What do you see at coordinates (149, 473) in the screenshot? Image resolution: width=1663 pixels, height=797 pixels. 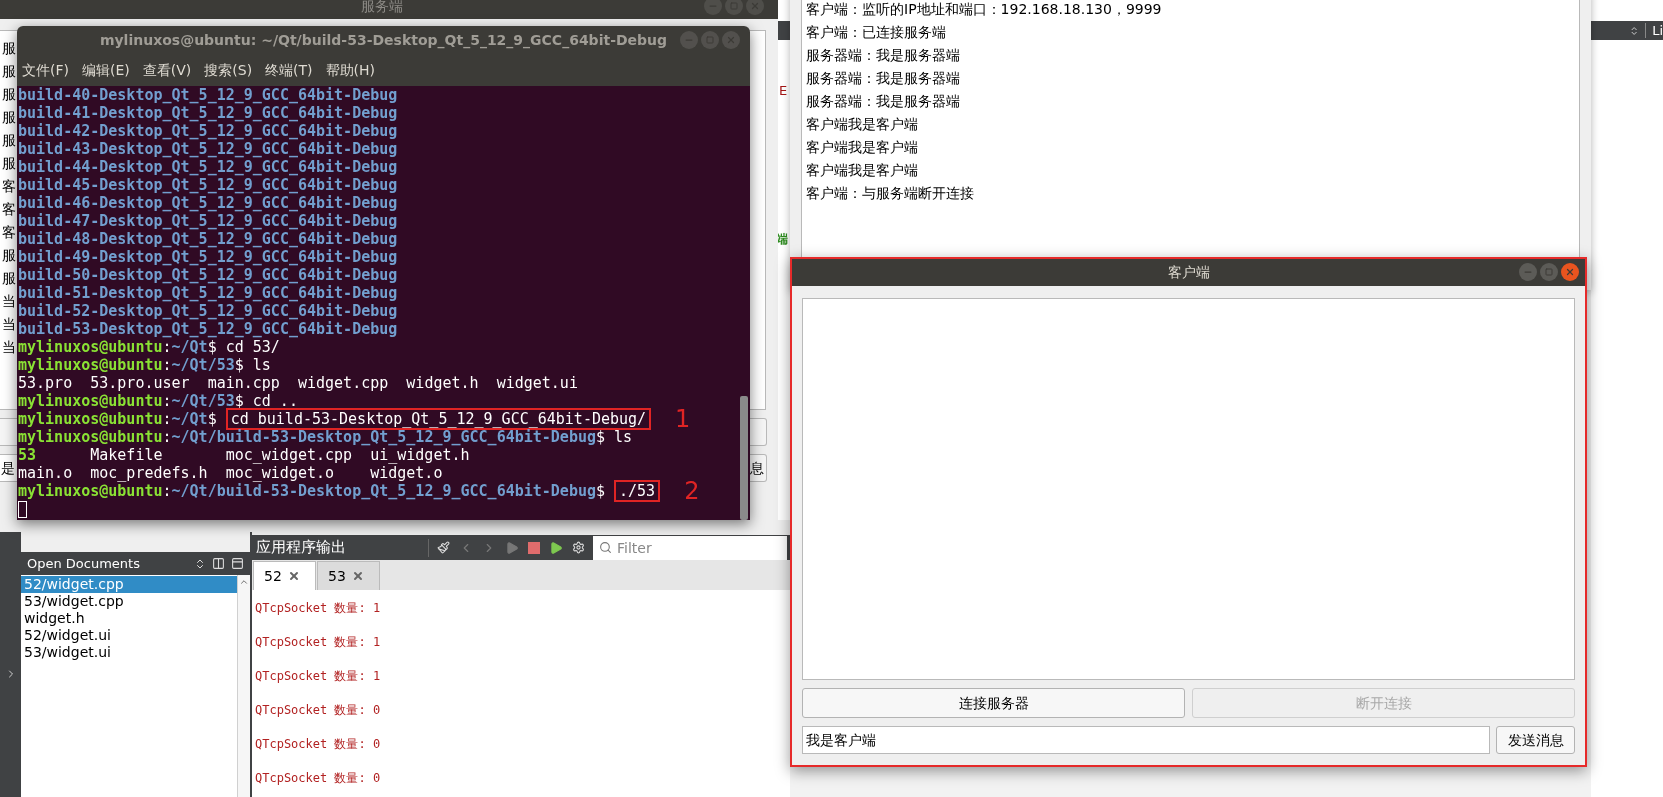 I see `file-name: moc_predefs.h` at bounding box center [149, 473].